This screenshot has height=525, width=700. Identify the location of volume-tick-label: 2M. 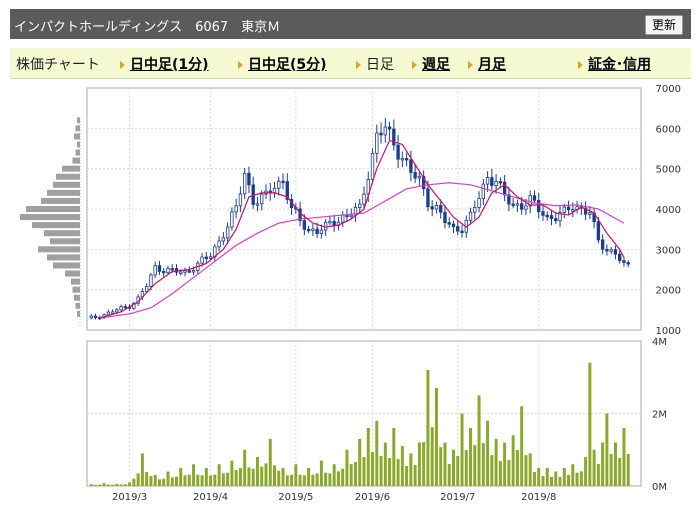
(659, 415).